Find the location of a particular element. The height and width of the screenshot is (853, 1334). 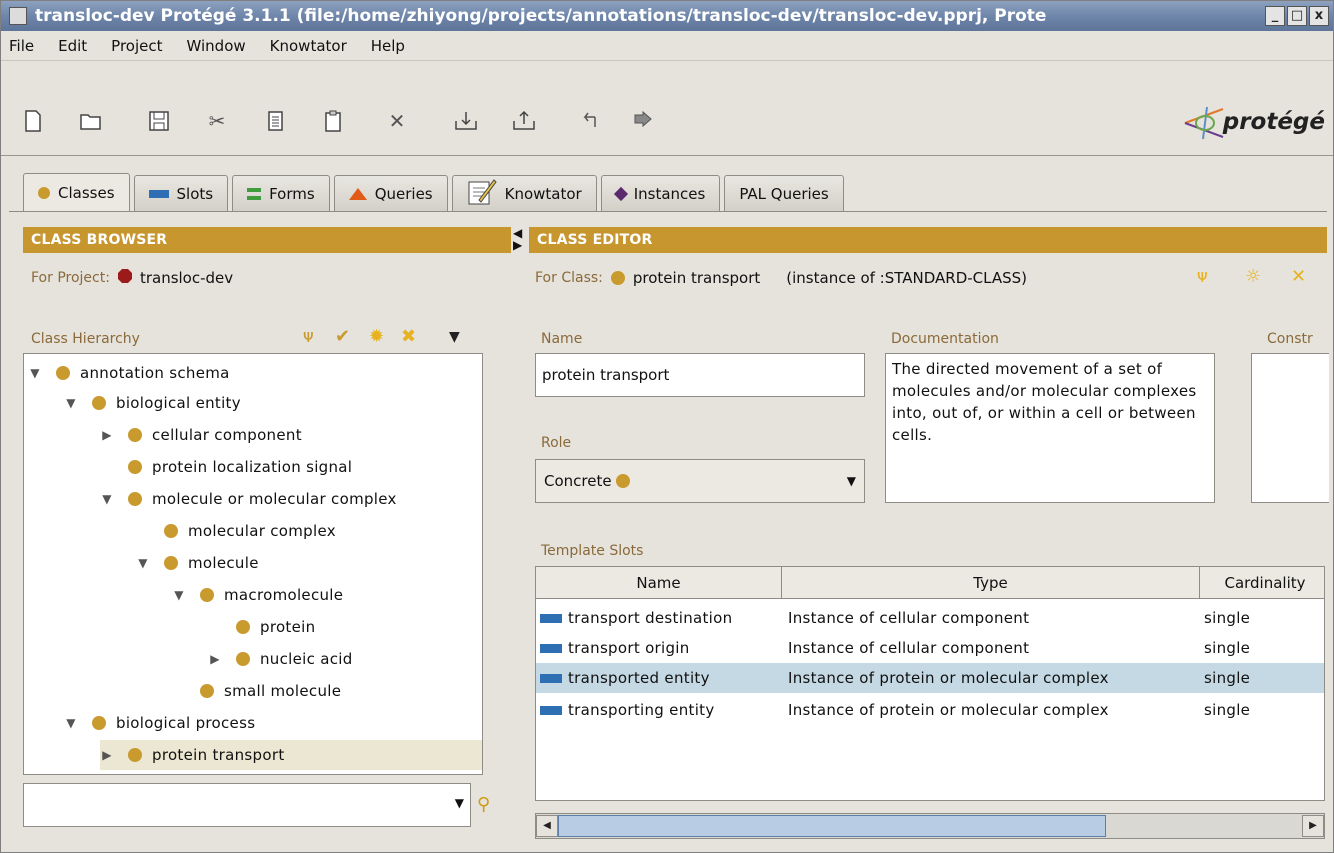

tree-node-biological-process: ▼ biological process is located at coordinates (159, 723).